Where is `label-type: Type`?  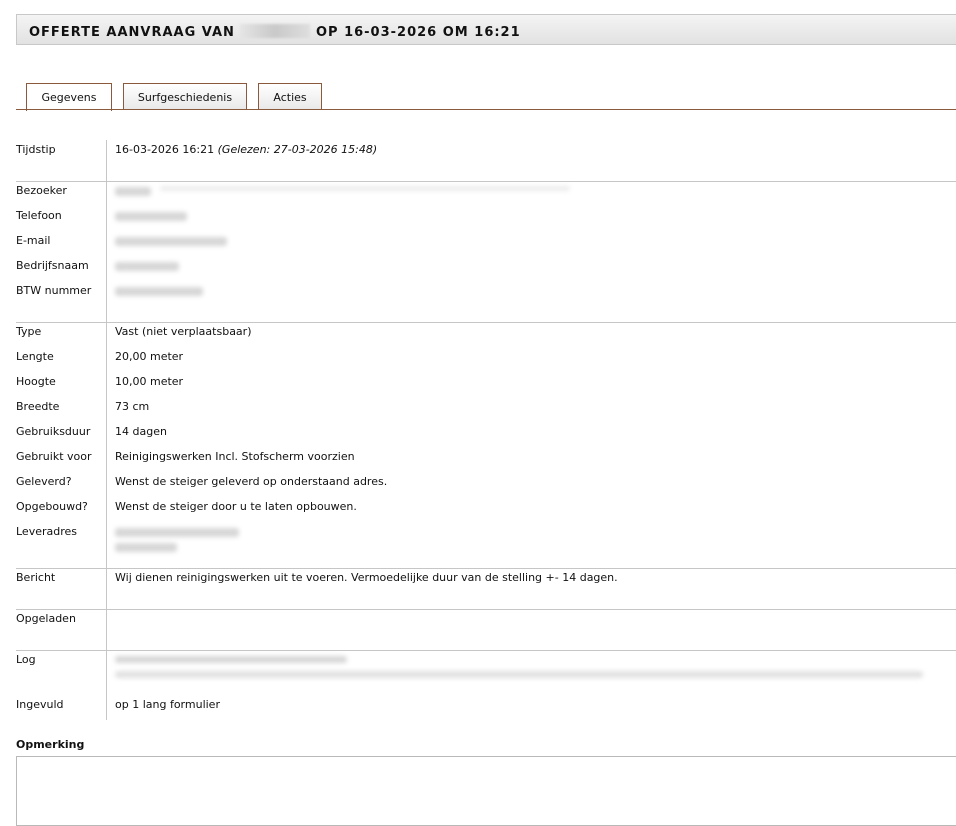
label-type: Type is located at coordinates (29, 331).